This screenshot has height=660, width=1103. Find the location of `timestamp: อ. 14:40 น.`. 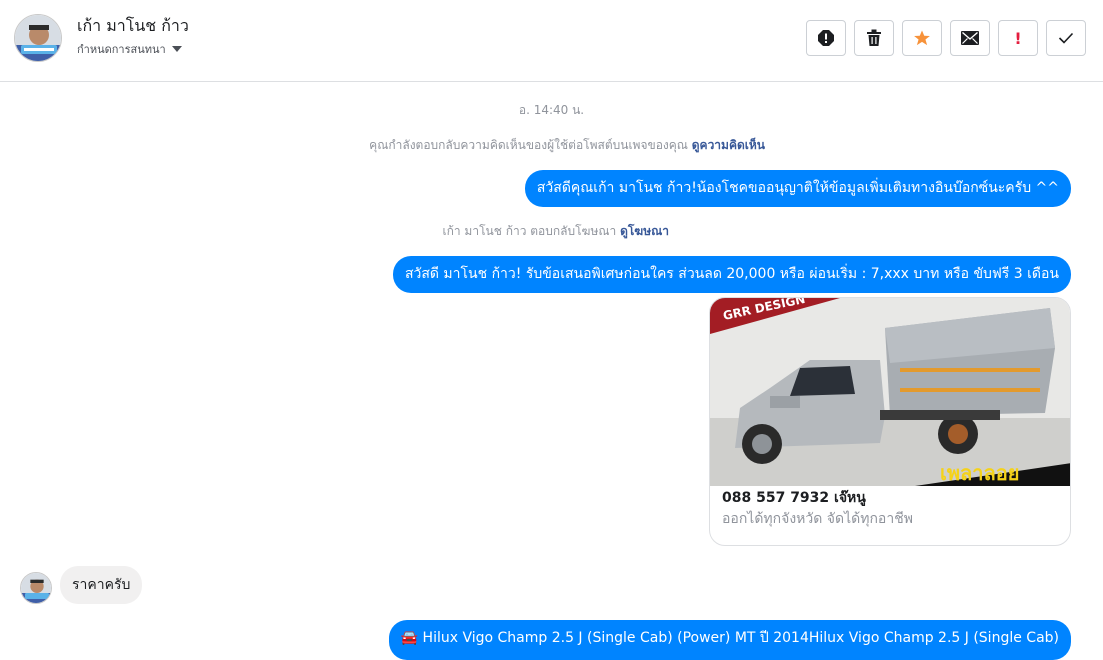

timestamp: อ. 14:40 น. is located at coordinates (551, 110).